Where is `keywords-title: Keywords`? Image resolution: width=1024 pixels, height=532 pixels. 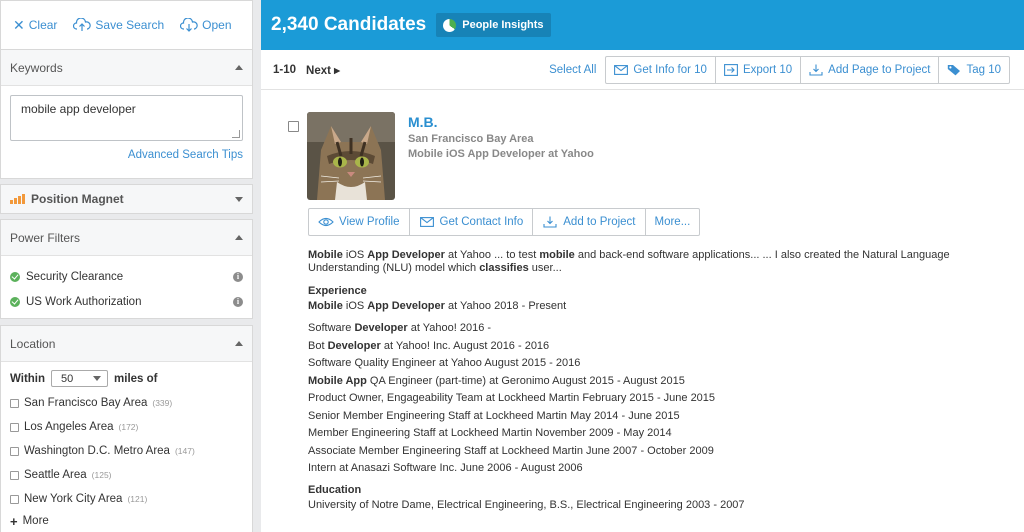 keywords-title: Keywords is located at coordinates (36, 67).